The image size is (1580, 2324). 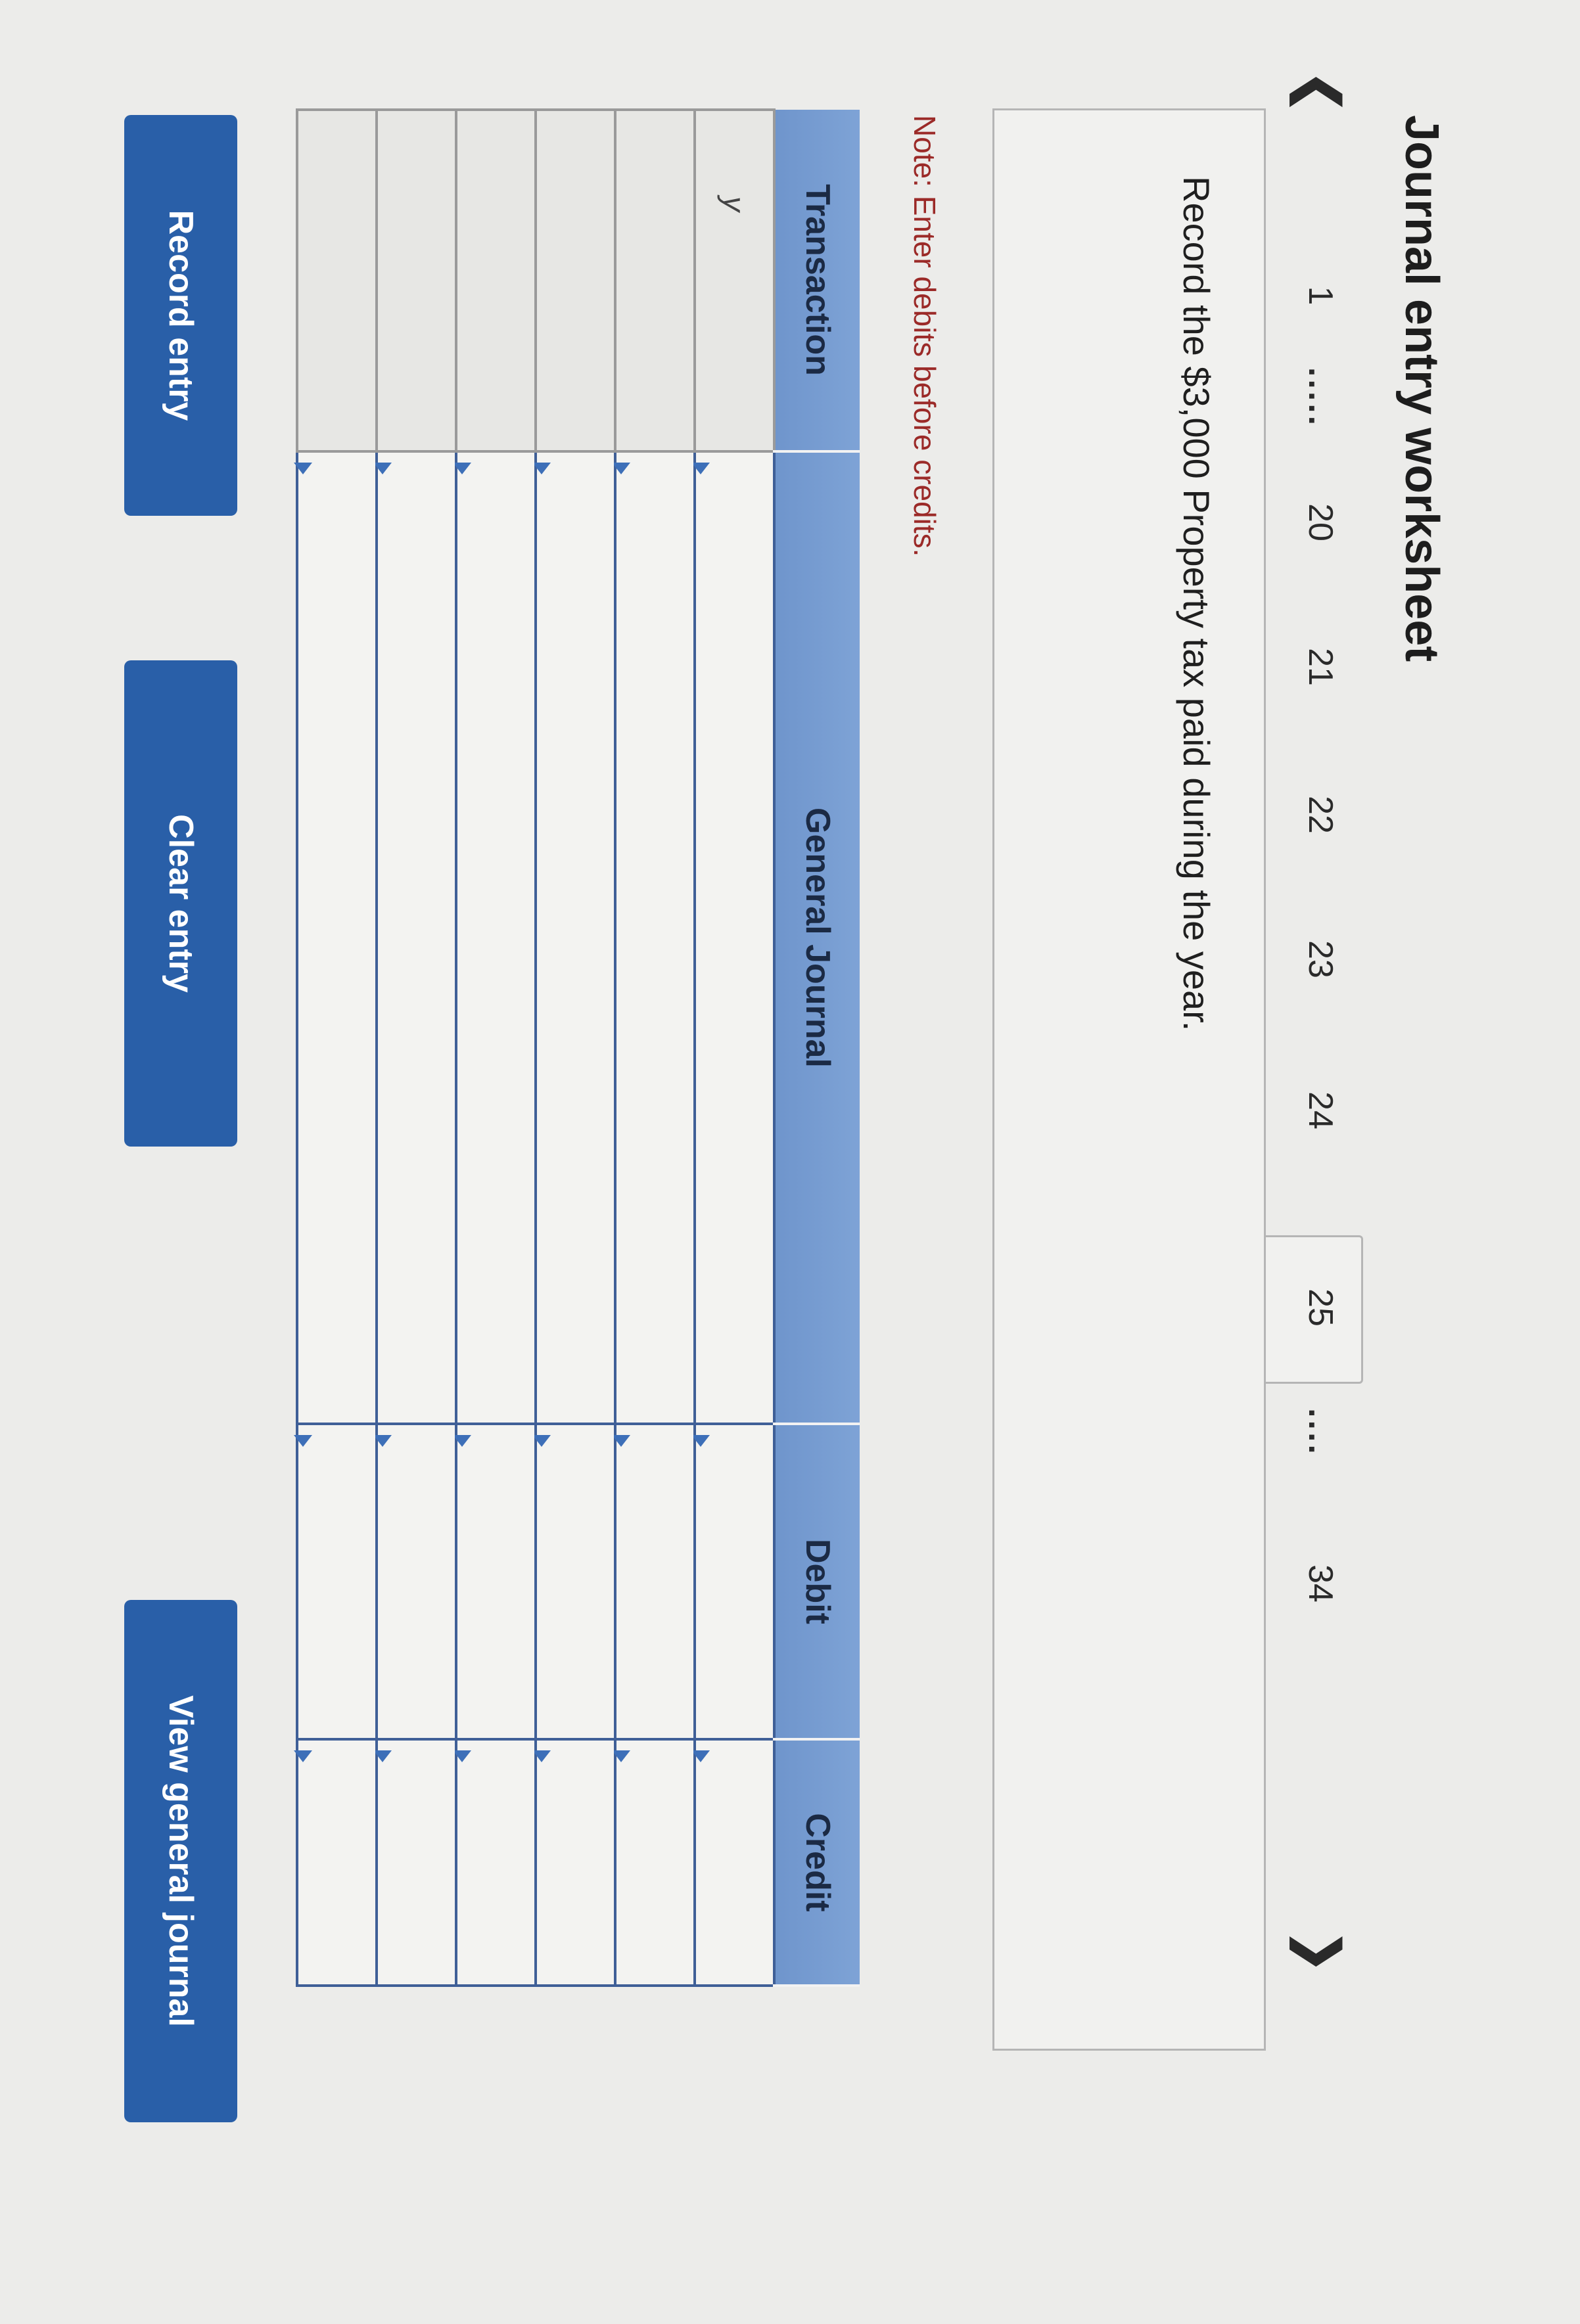 What do you see at coordinates (1320, 960) in the screenshot?
I see `page-link-23: 23` at bounding box center [1320, 960].